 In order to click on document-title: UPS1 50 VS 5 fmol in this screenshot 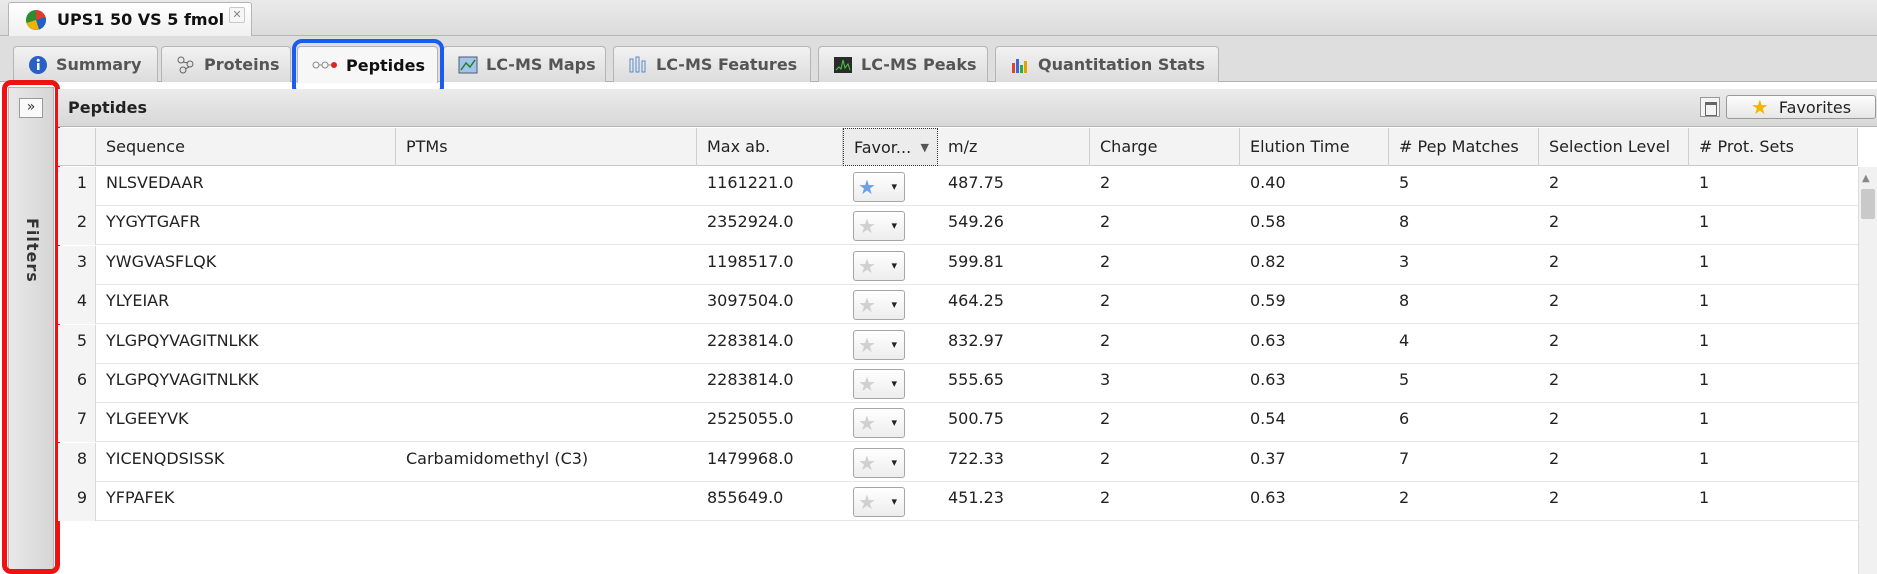, I will do `click(141, 19)`.